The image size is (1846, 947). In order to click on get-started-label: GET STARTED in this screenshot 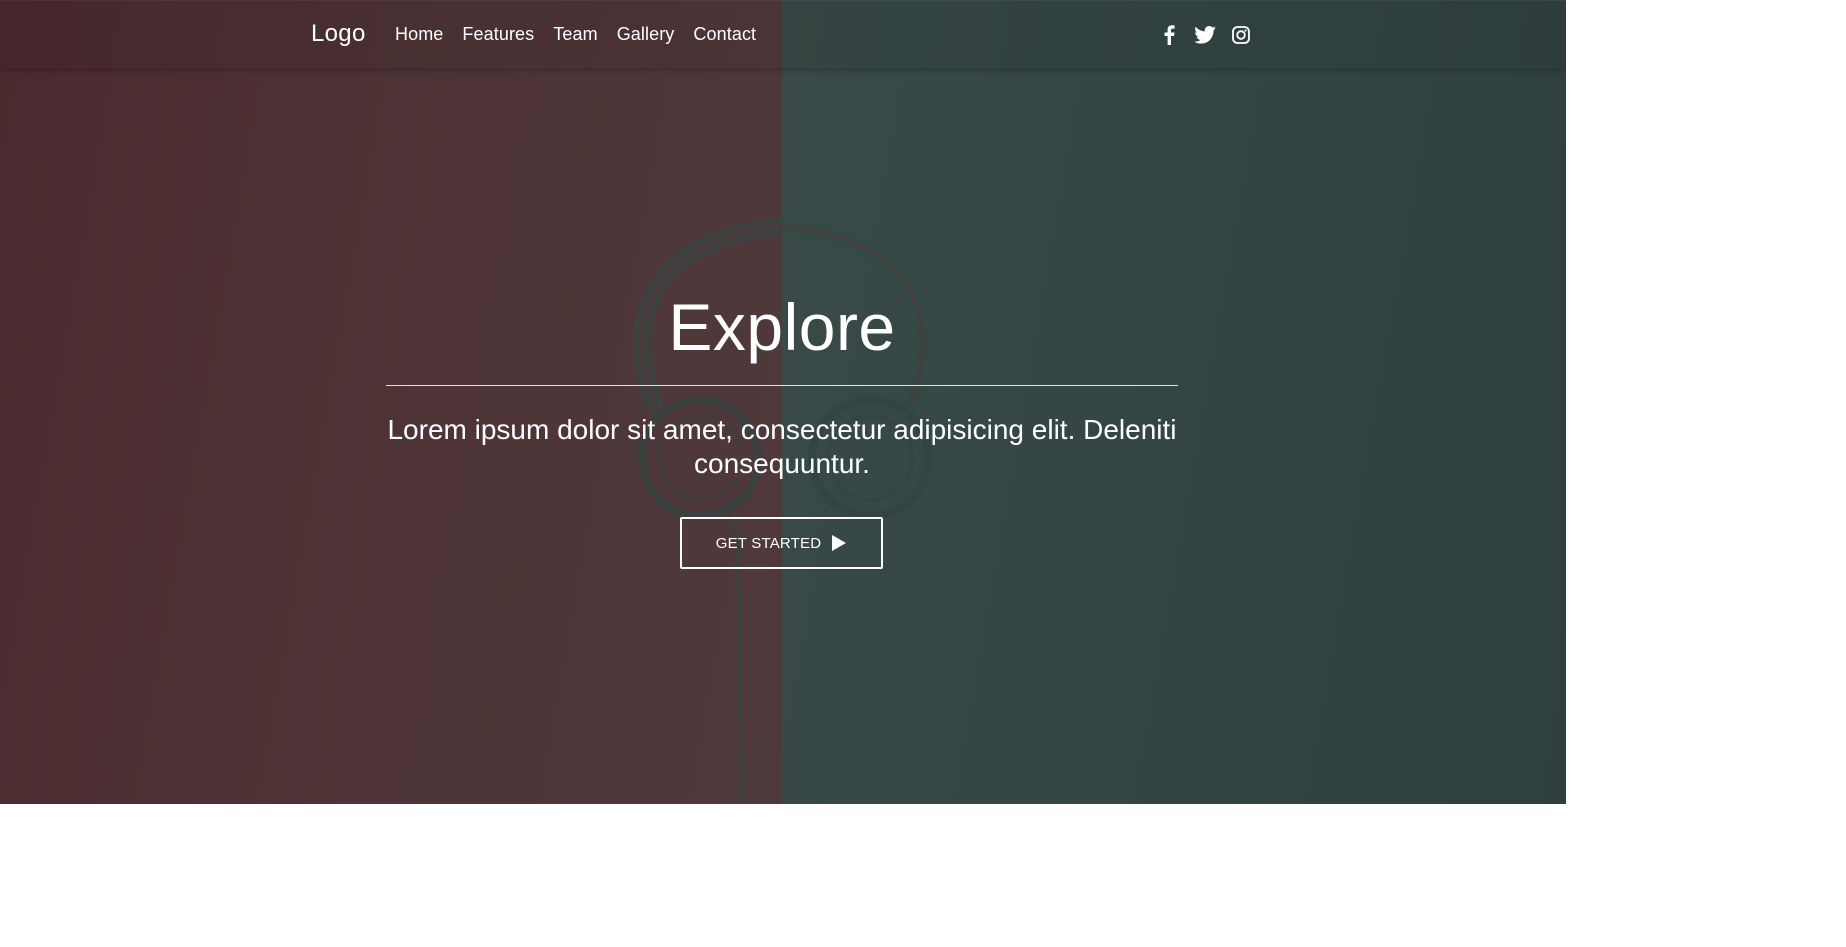, I will do `click(768, 543)`.